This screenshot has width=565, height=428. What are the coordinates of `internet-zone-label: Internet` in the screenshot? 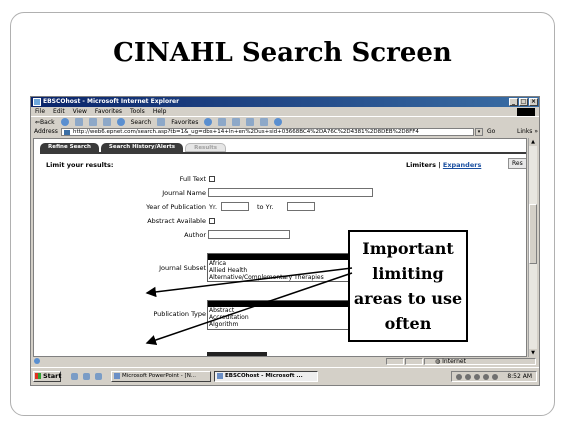 It's located at (454, 361).